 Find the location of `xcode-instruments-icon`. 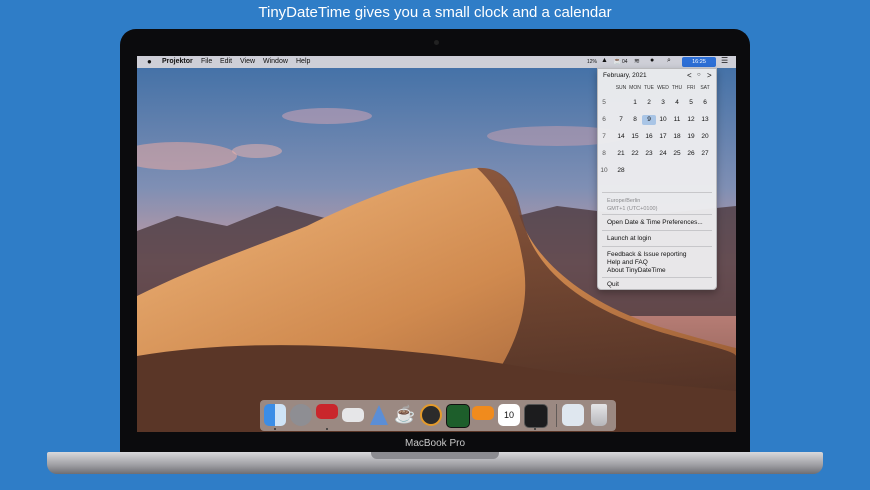

xcode-instruments-icon is located at coordinates (379, 415).